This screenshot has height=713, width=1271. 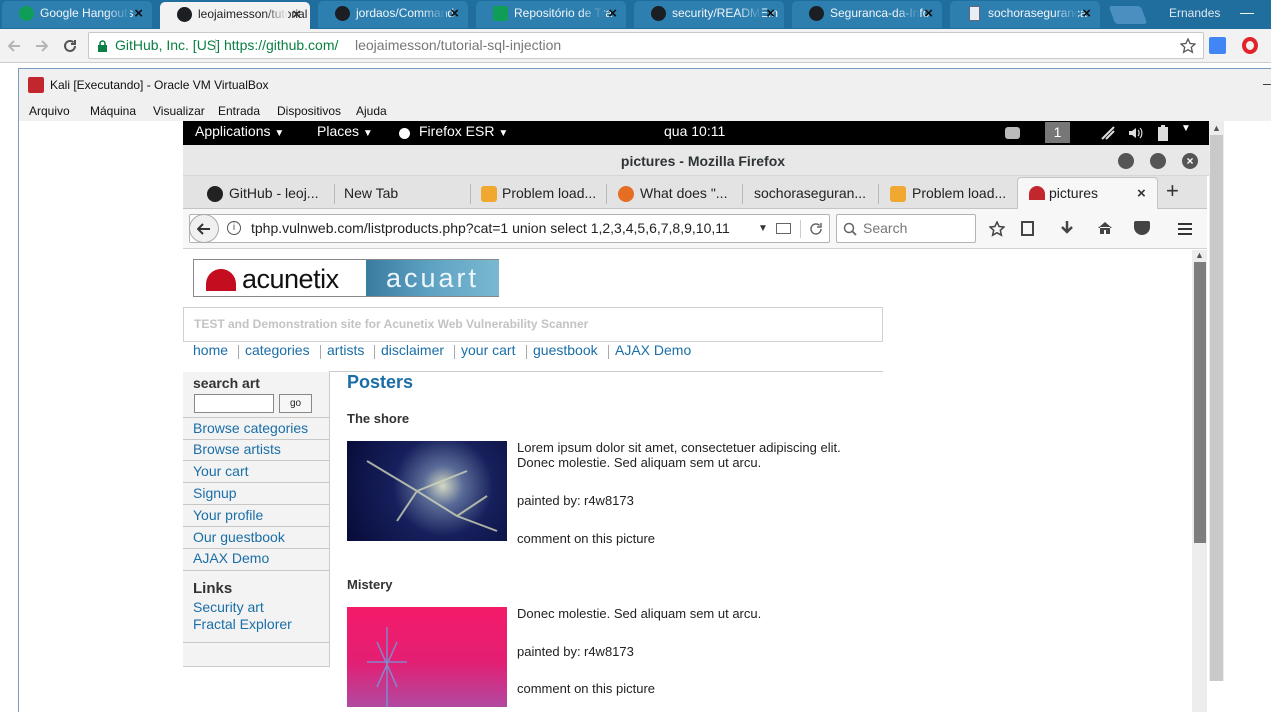 I want to click on new-tab-button, so click(x=1128, y=15).